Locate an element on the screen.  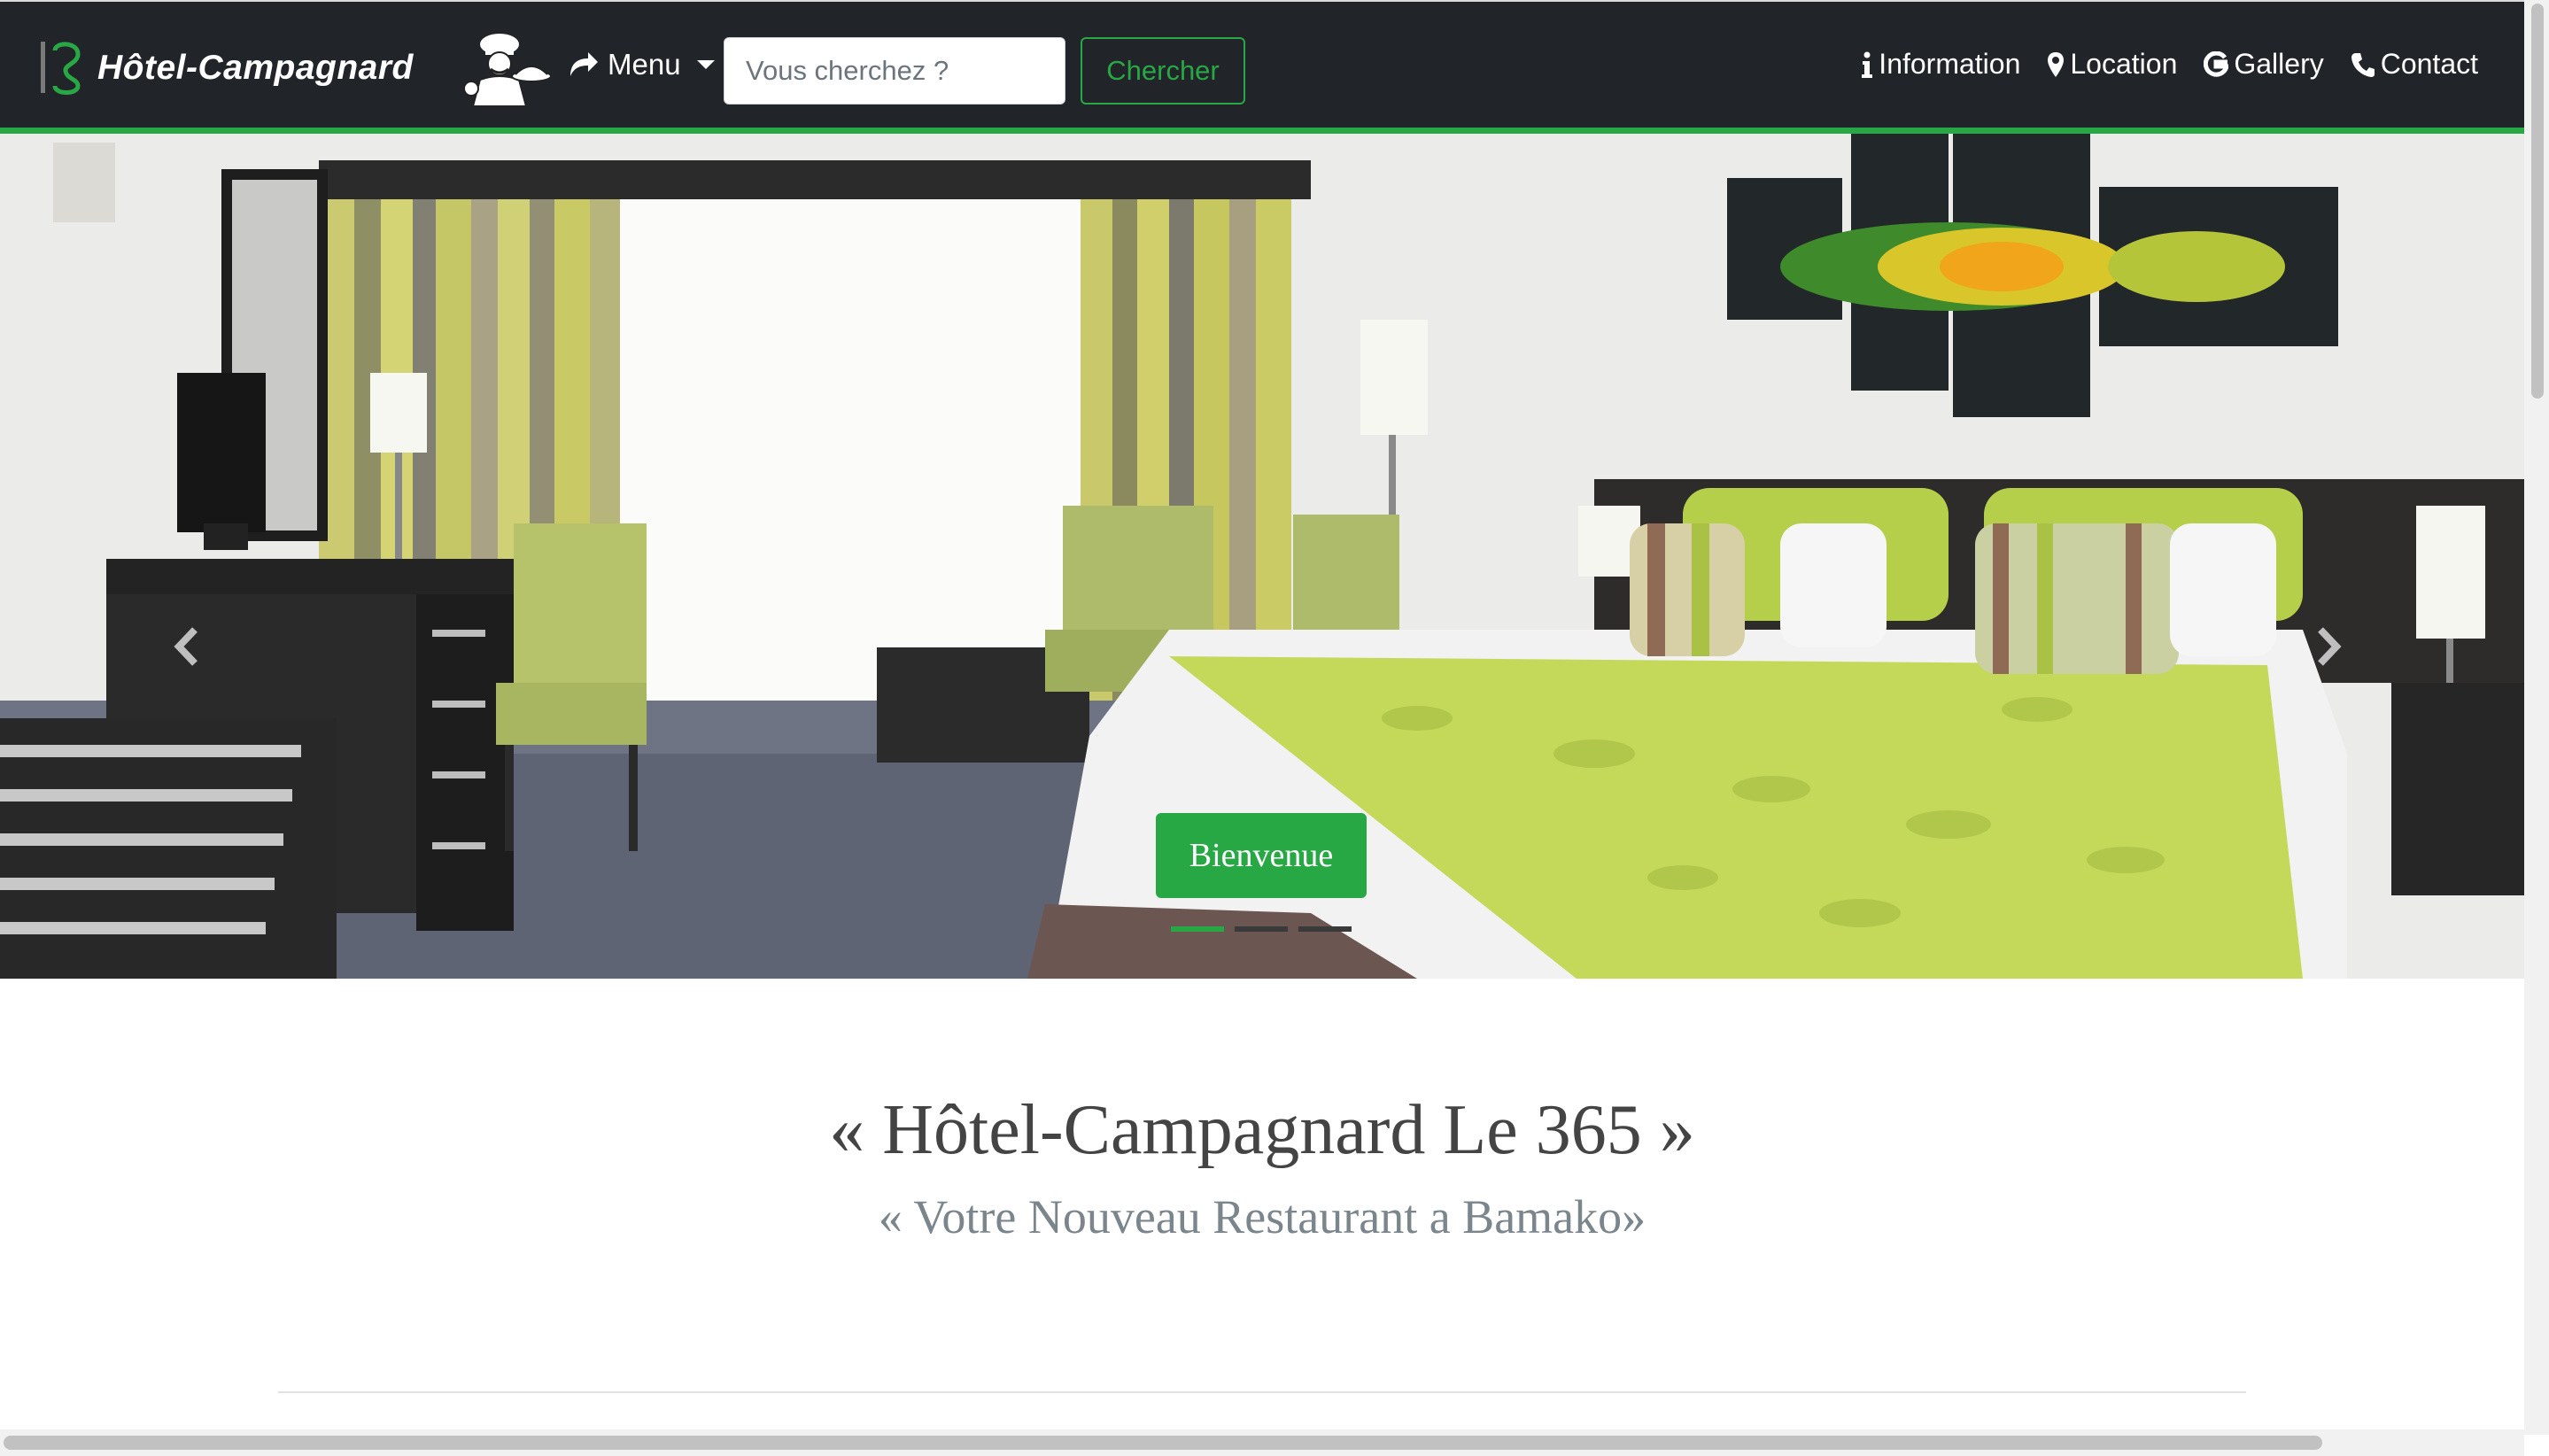
search-button: Chercher is located at coordinates (1163, 71).